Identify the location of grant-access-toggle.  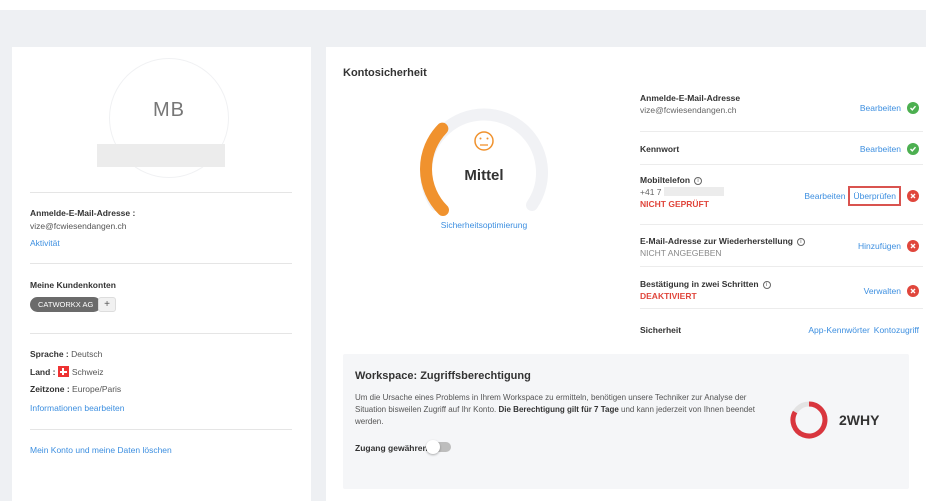
(438, 447).